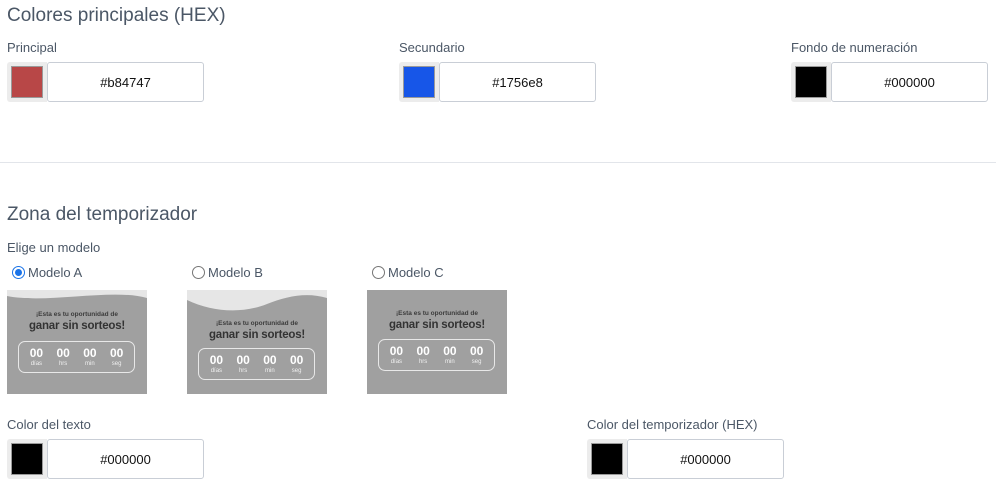  I want to click on preview-c-line2: ganar sin sorteos!, so click(437, 325).